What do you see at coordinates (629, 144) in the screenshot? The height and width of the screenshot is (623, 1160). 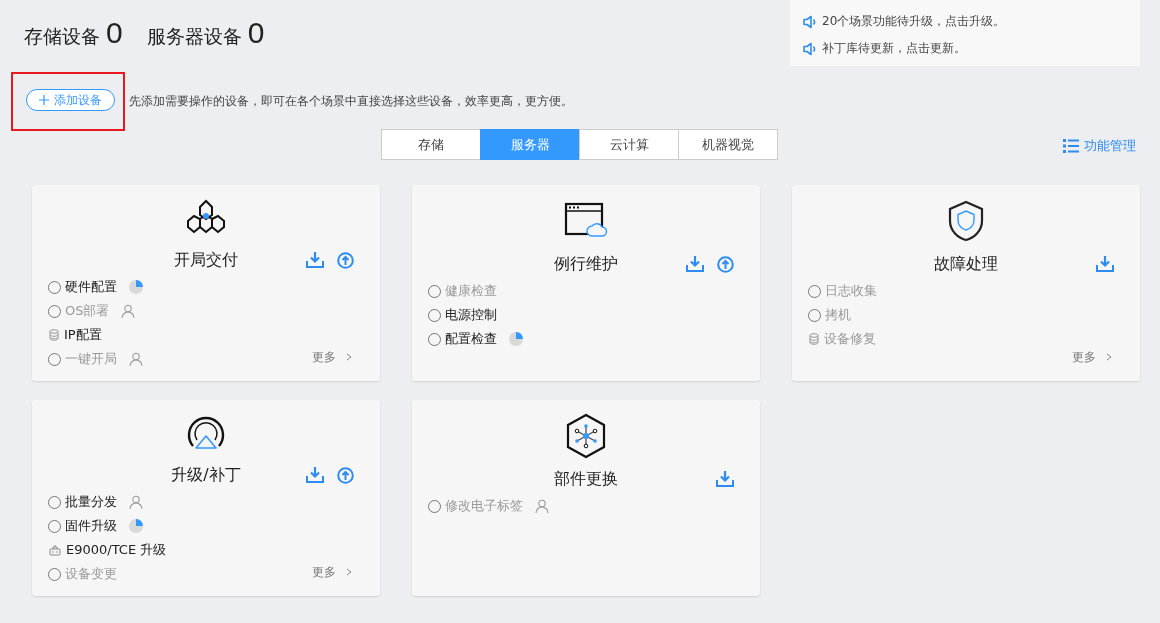 I see `category-tab: 云计算` at bounding box center [629, 144].